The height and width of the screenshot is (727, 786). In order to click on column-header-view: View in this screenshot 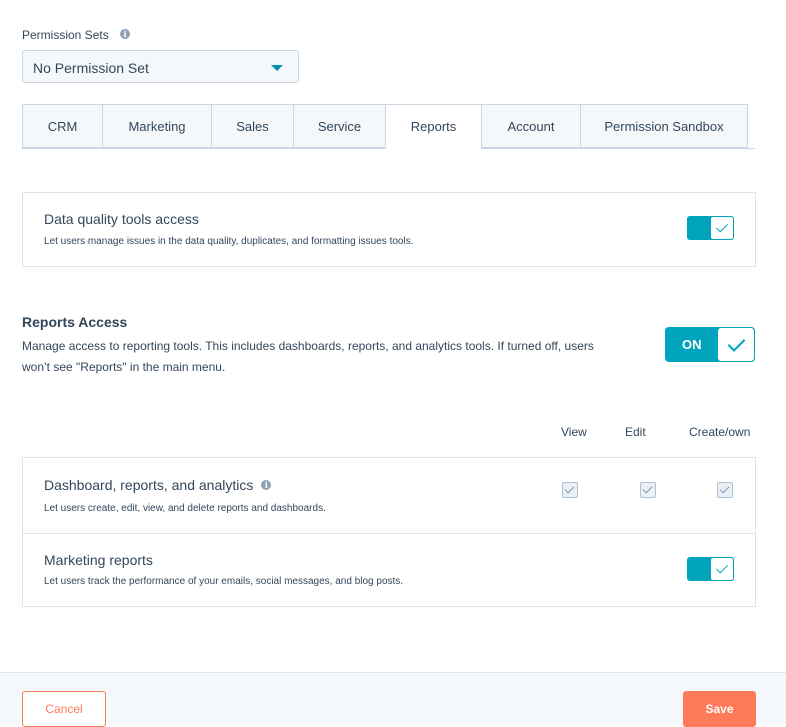, I will do `click(574, 432)`.